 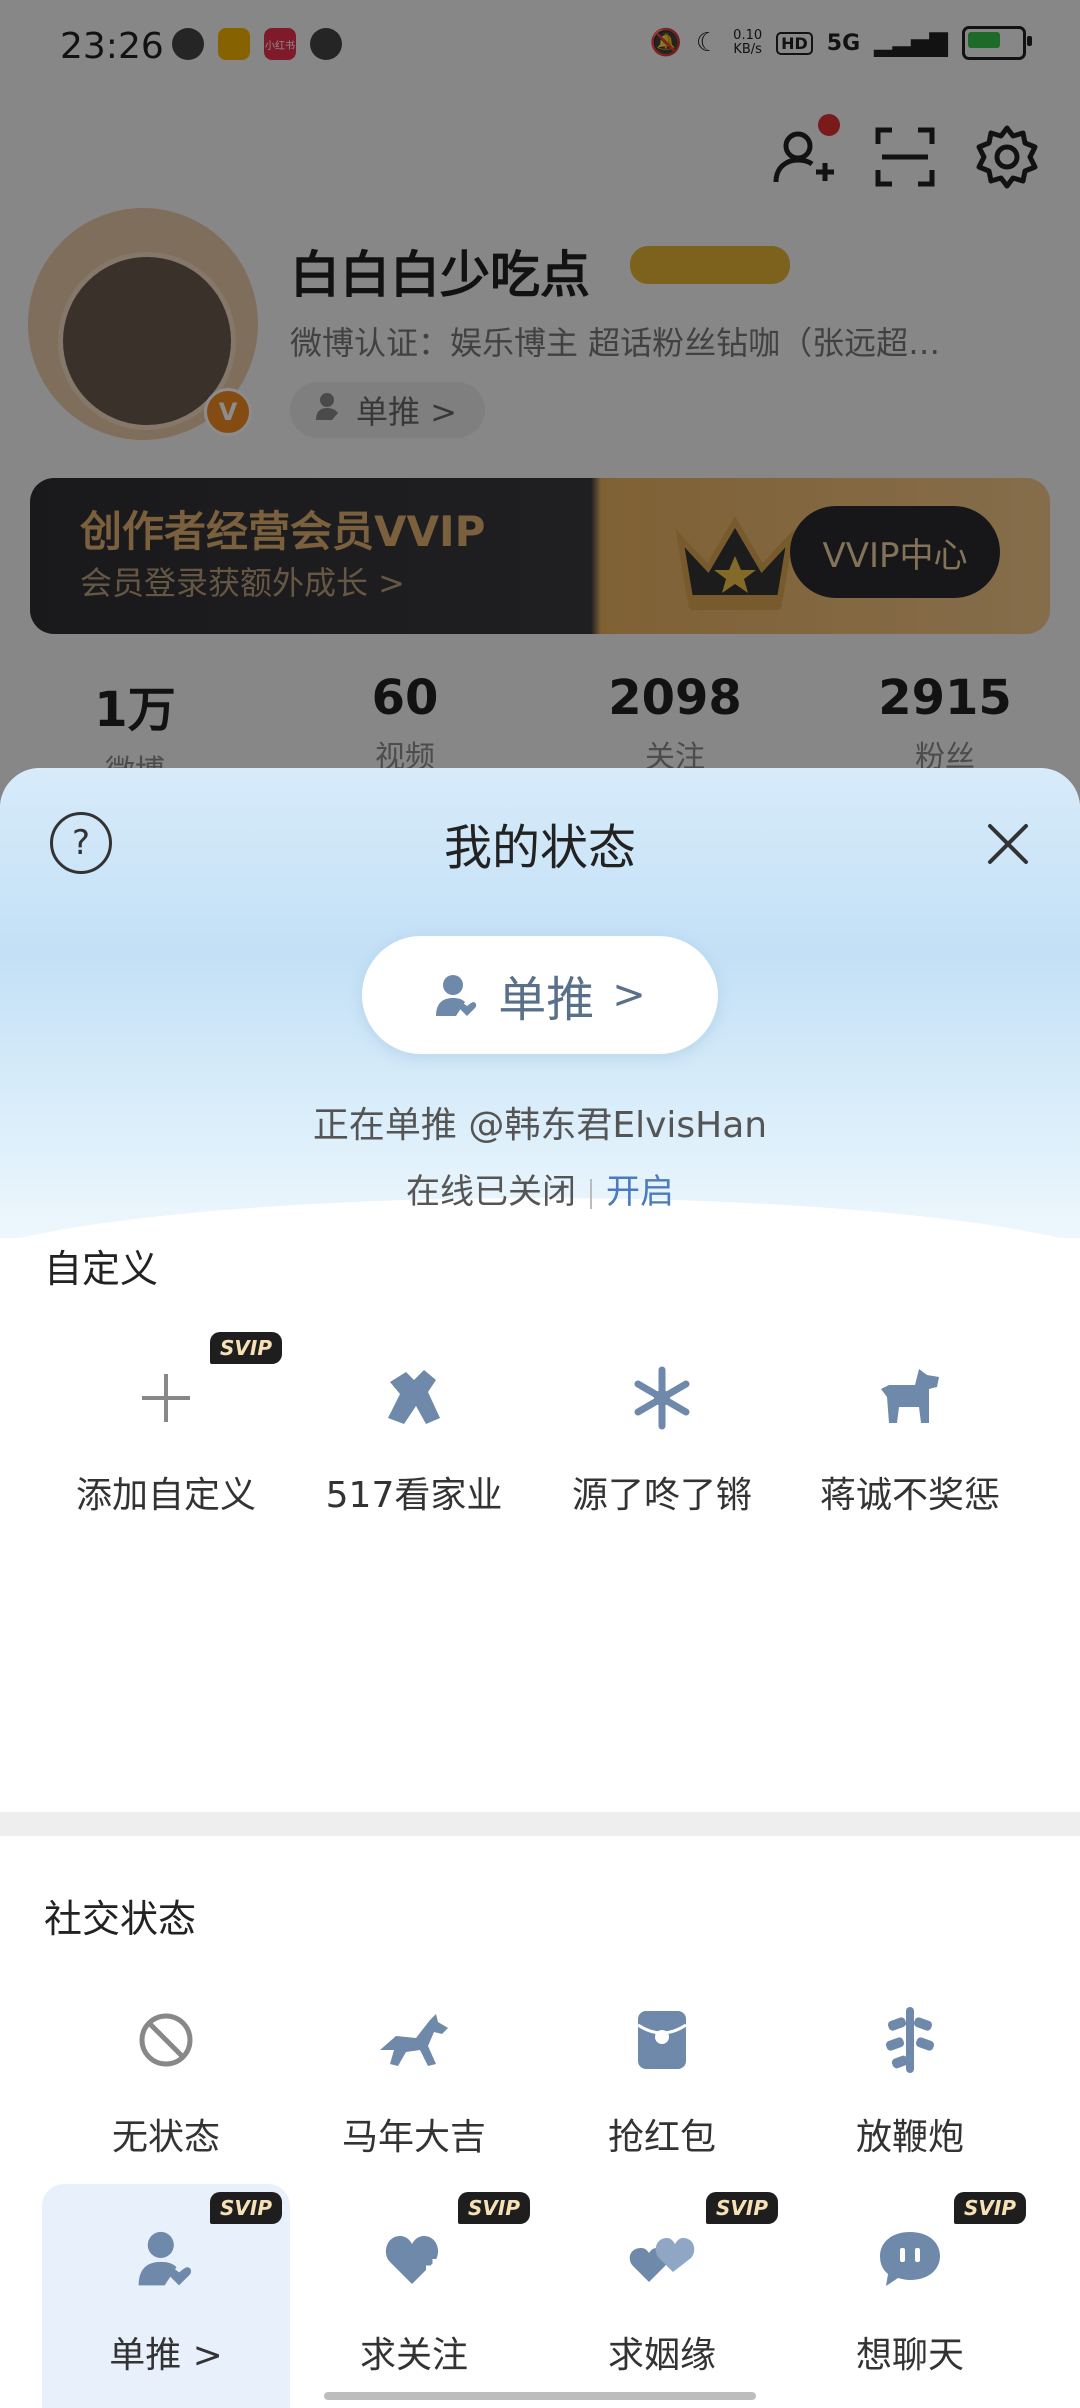 What do you see at coordinates (414, 2258) in the screenshot?
I see `heart-plus-icon` at bounding box center [414, 2258].